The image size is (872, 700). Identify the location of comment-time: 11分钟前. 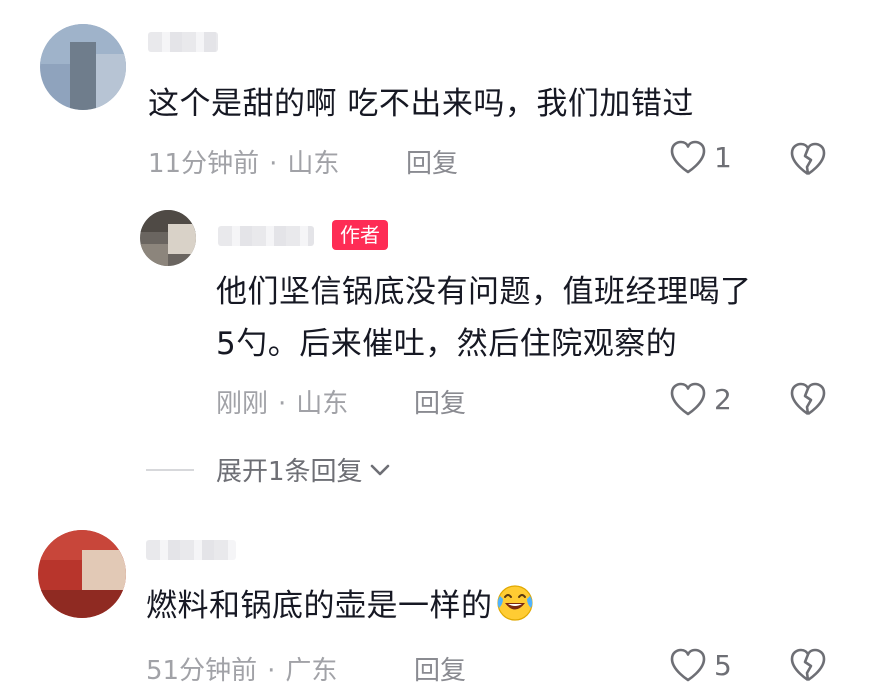
(204, 164).